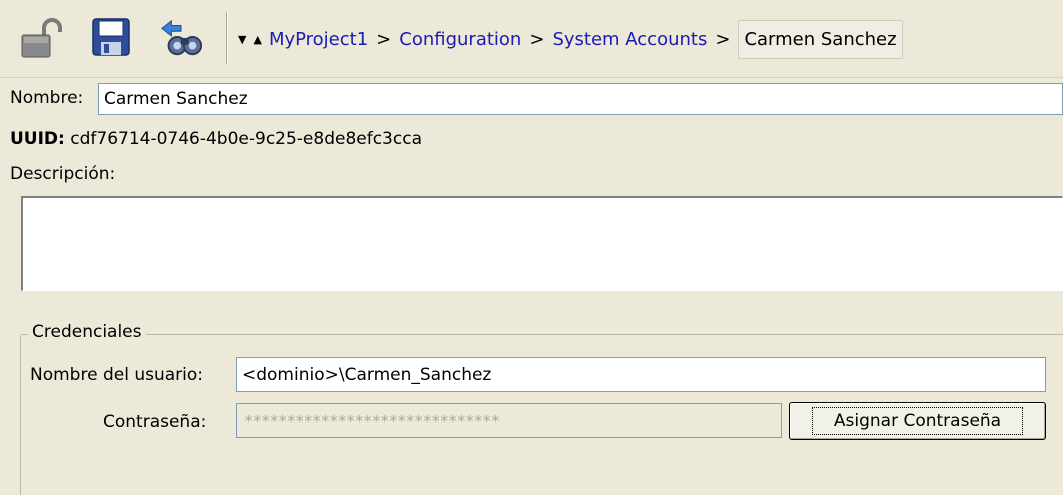  What do you see at coordinates (629, 39) in the screenshot?
I see `breadcrumb-system-accounts: System Accounts` at bounding box center [629, 39].